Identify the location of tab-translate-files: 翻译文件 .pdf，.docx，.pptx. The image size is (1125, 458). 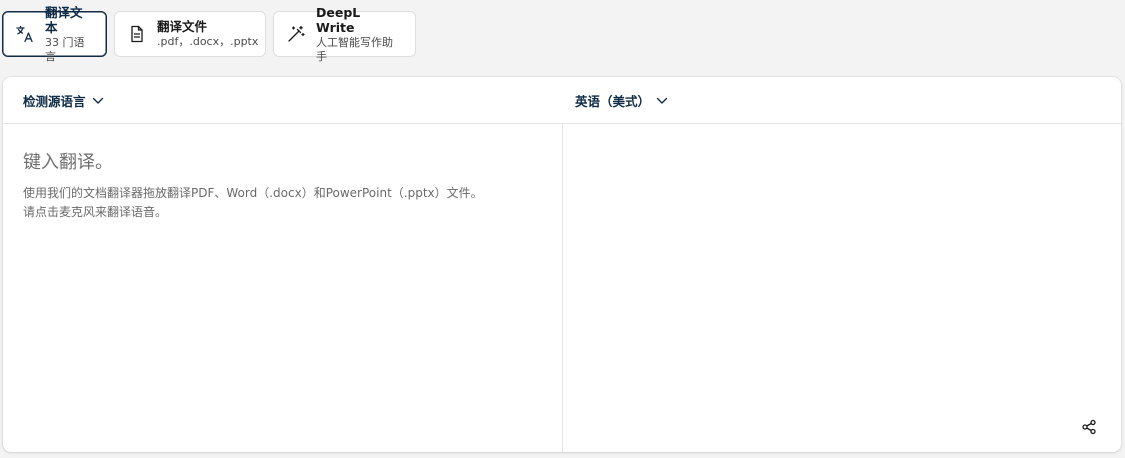
(190, 34).